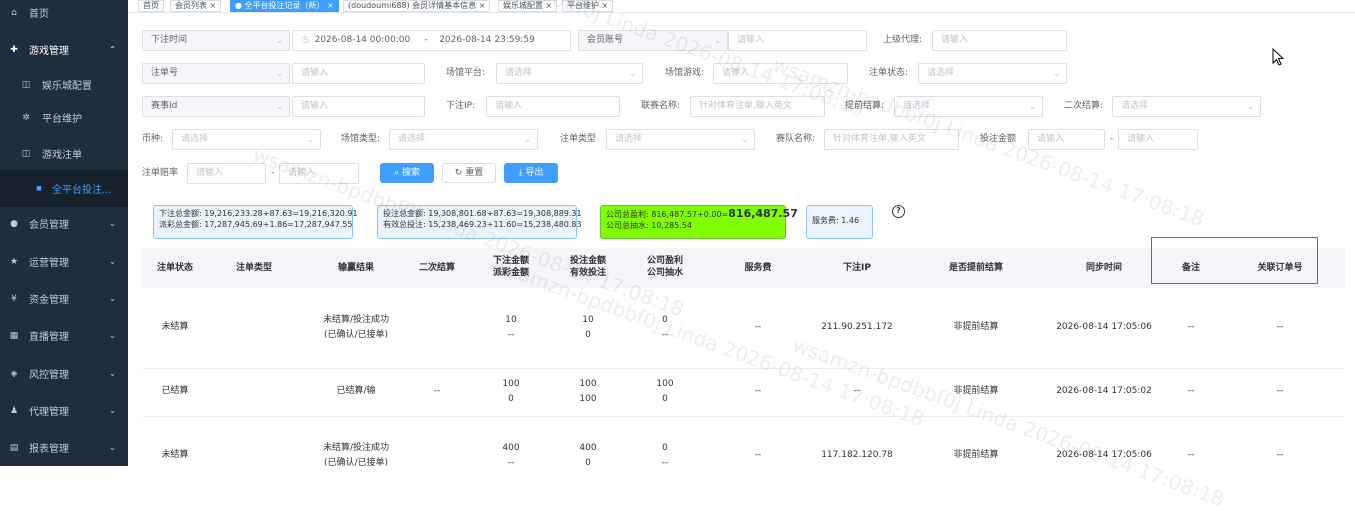  What do you see at coordinates (898, 211) in the screenshot?
I see `help-icon: ?` at bounding box center [898, 211].